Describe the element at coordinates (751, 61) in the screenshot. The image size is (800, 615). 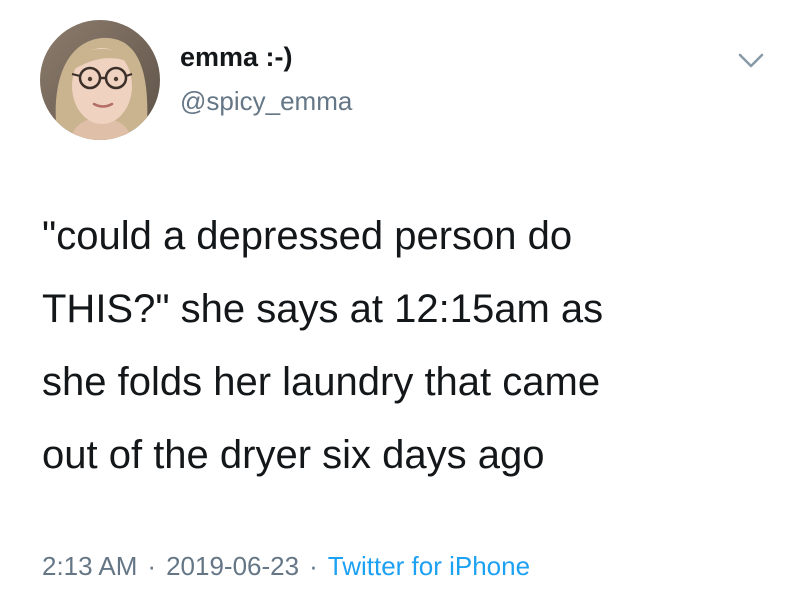
I see `chevron-down-icon` at that location.